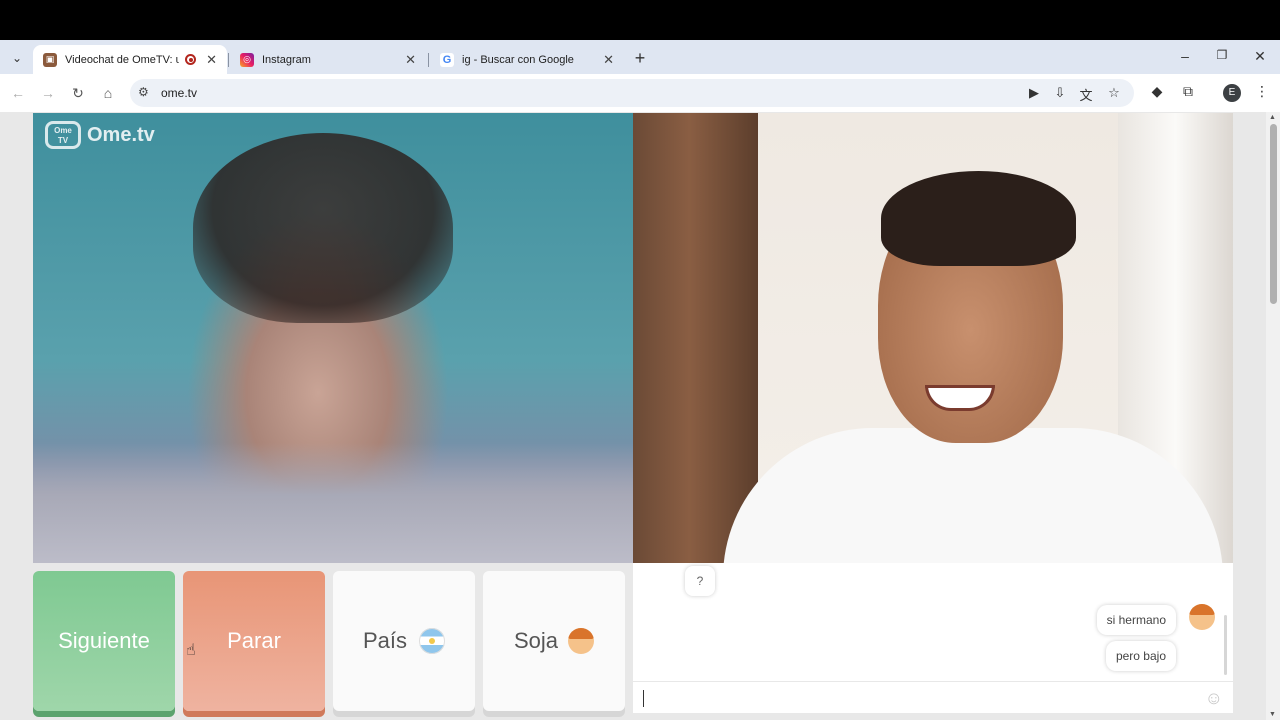  Describe the element at coordinates (1262, 91) in the screenshot. I see `menu-kebab-icon: ⋮` at that location.